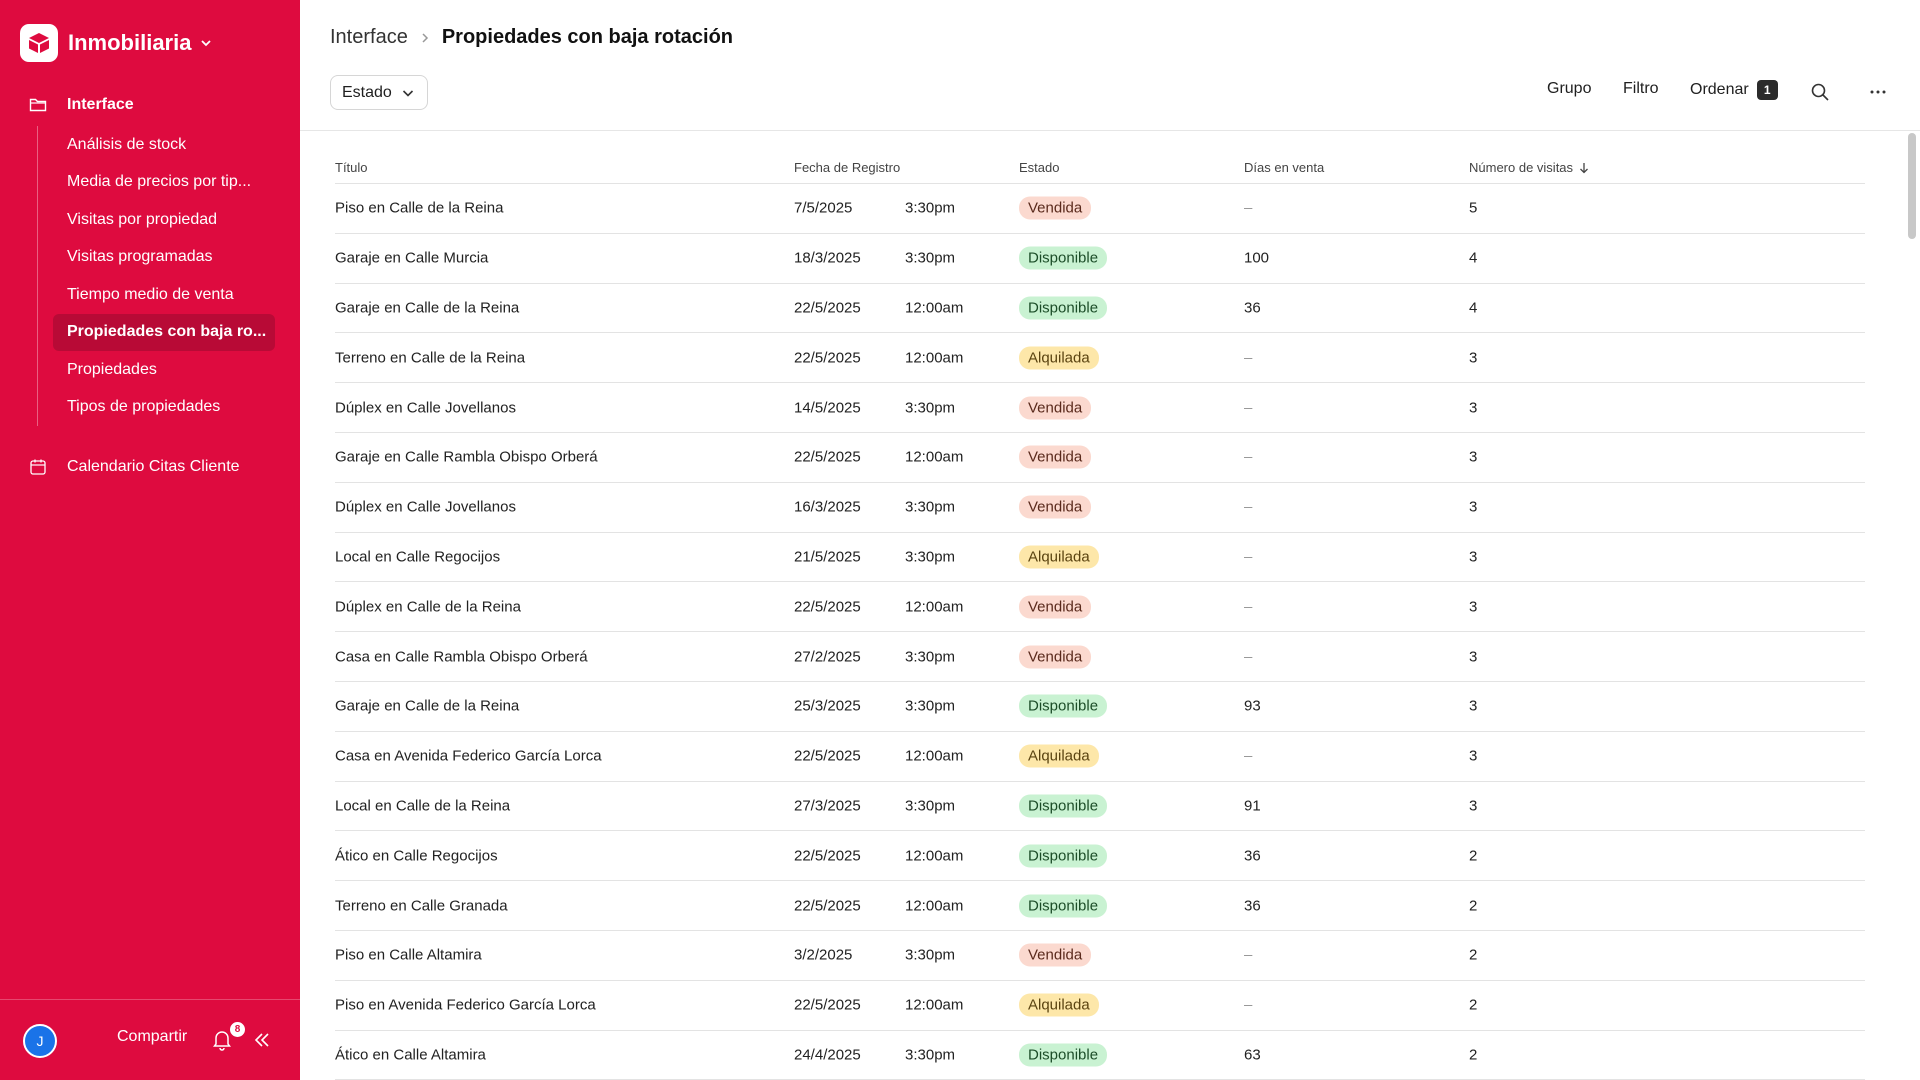  Describe the element at coordinates (1257, 258) in the screenshot. I see `cell-dias: 100` at that location.